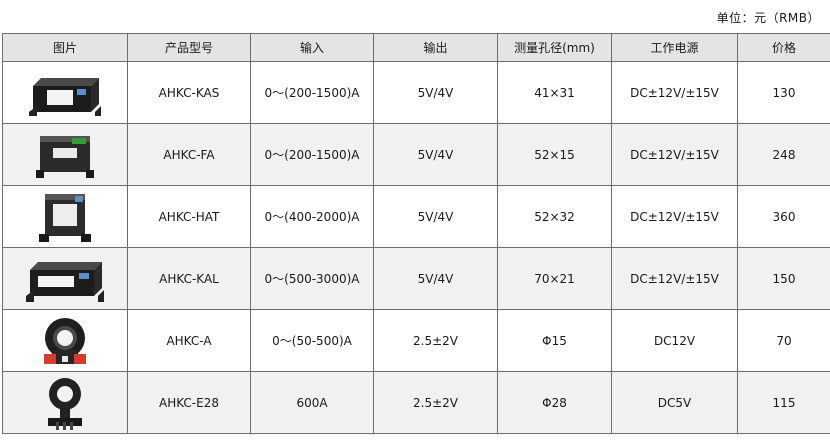  Describe the element at coordinates (312, 402) in the screenshot. I see `input-cell: 600A` at that location.